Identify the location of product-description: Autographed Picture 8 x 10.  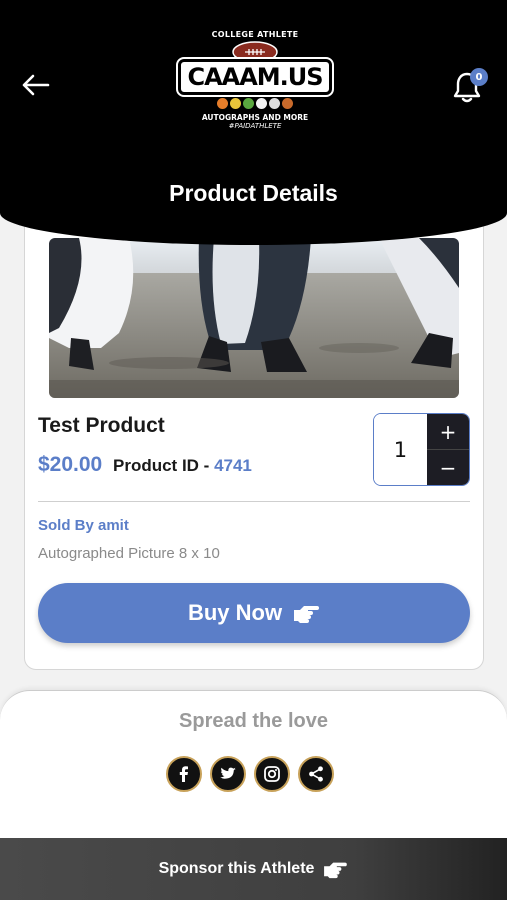
(129, 553).